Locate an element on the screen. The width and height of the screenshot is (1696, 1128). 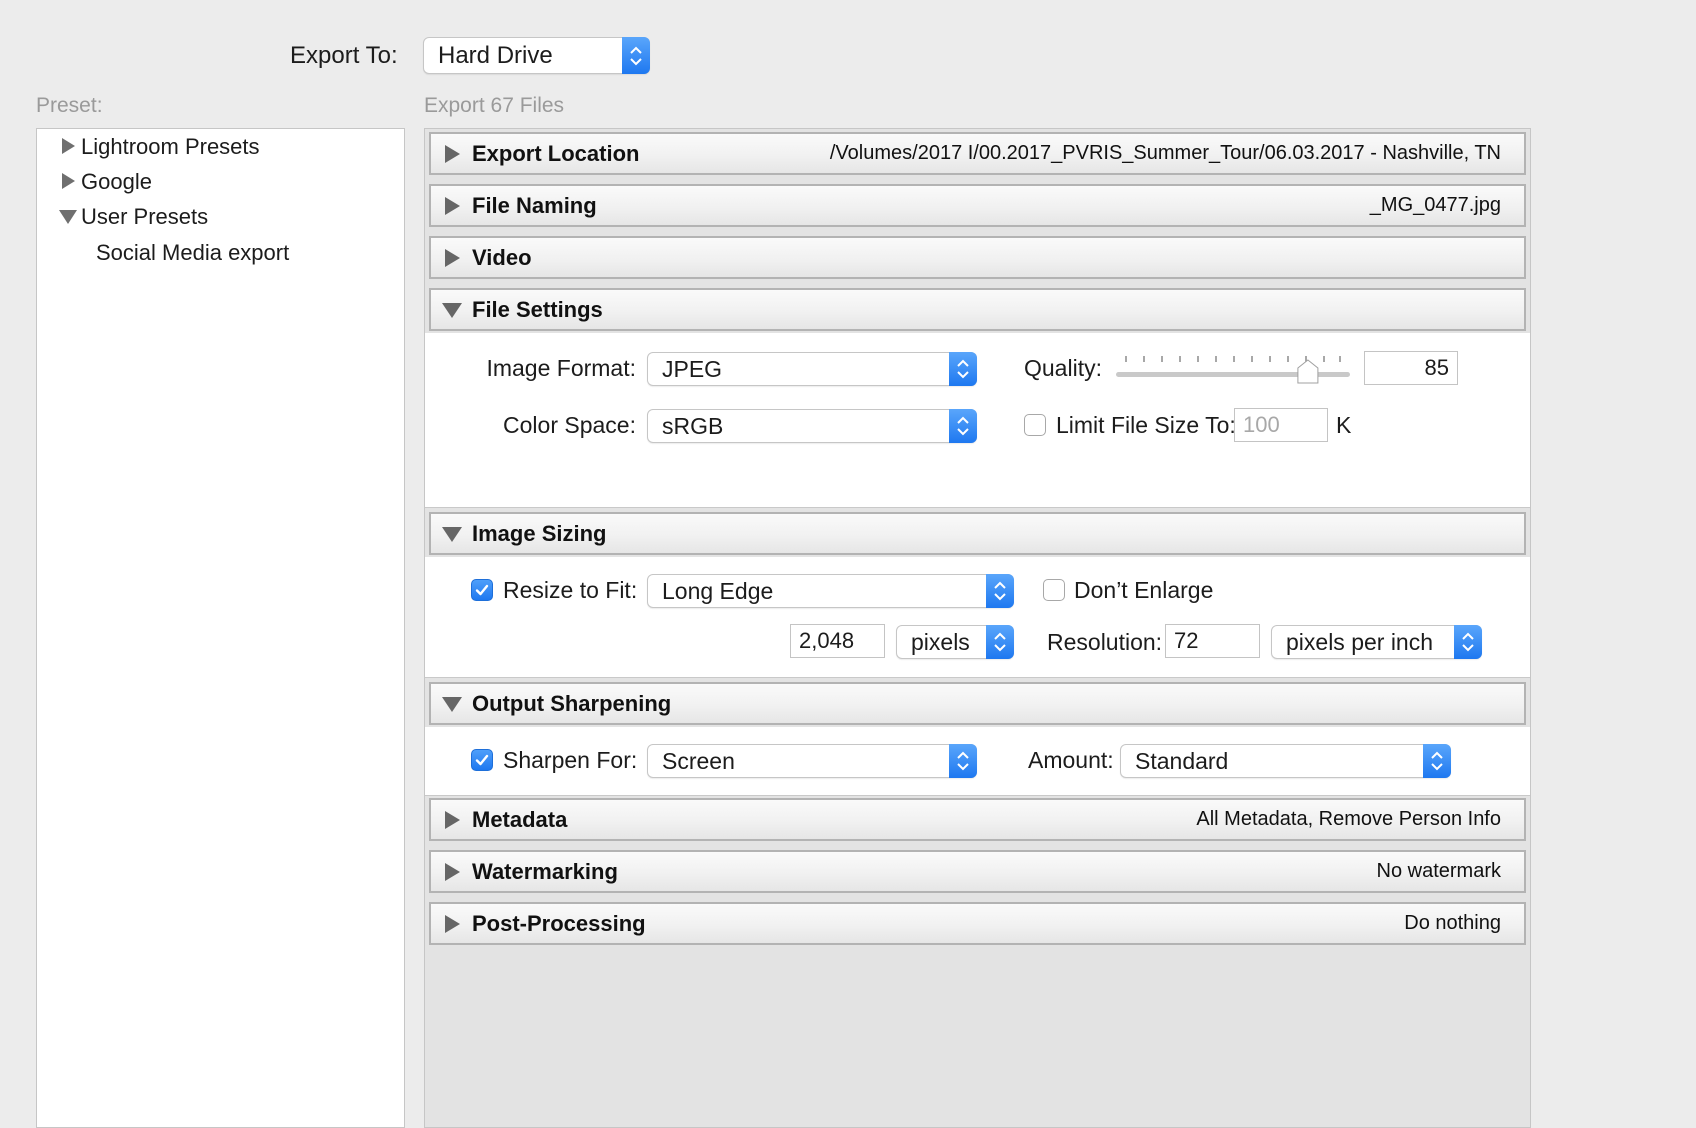
amount-label: Amount: is located at coordinates (1071, 760).